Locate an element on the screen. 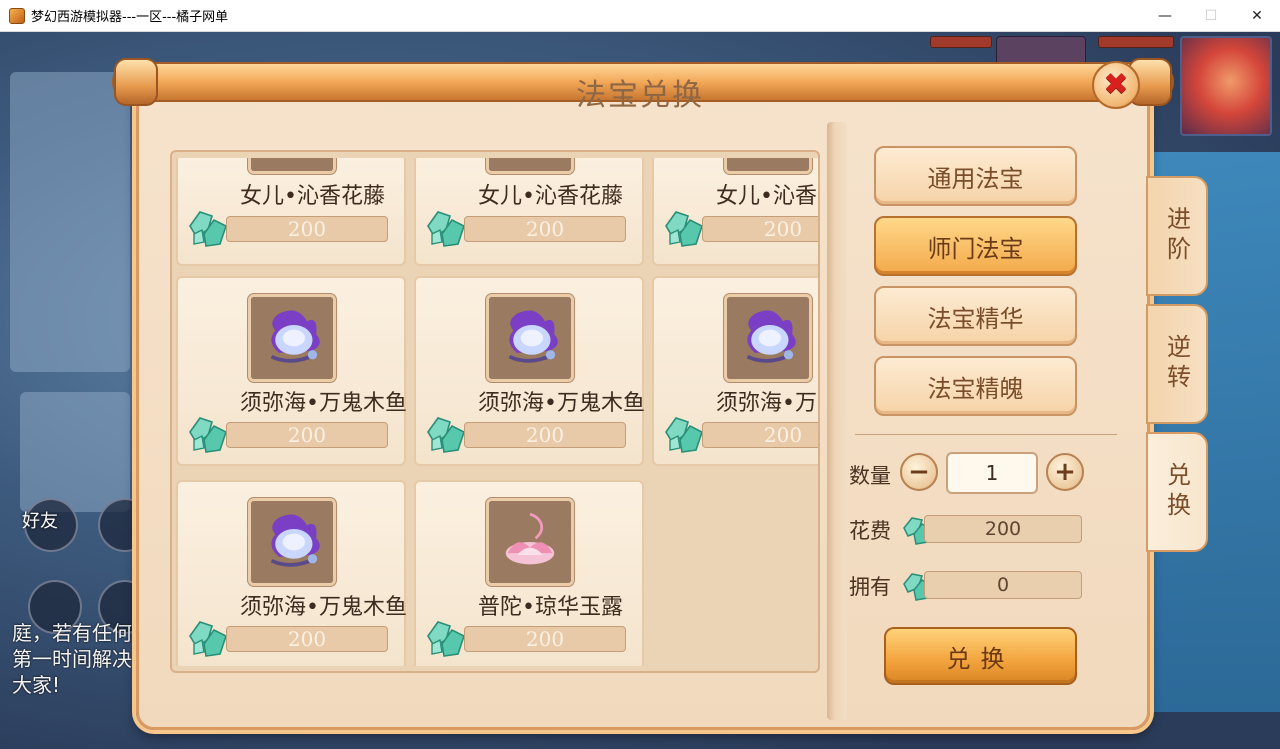 This screenshot has width=1280, height=749. section-separator is located at coordinates (986, 434).